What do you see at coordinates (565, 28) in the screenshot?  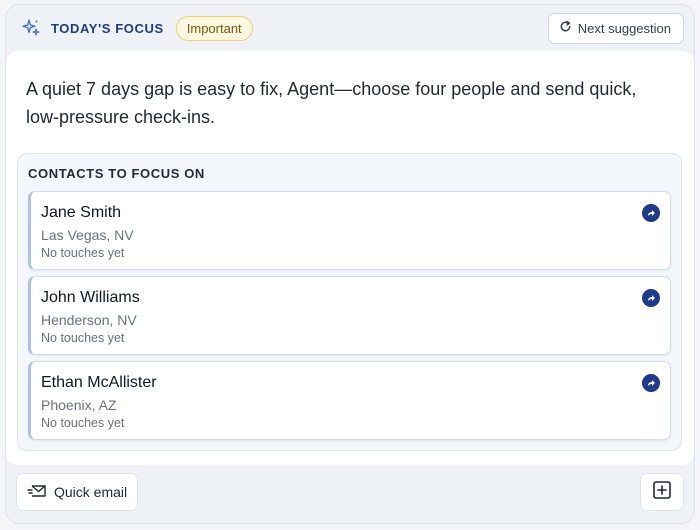 I see `refresh-icon` at bounding box center [565, 28].